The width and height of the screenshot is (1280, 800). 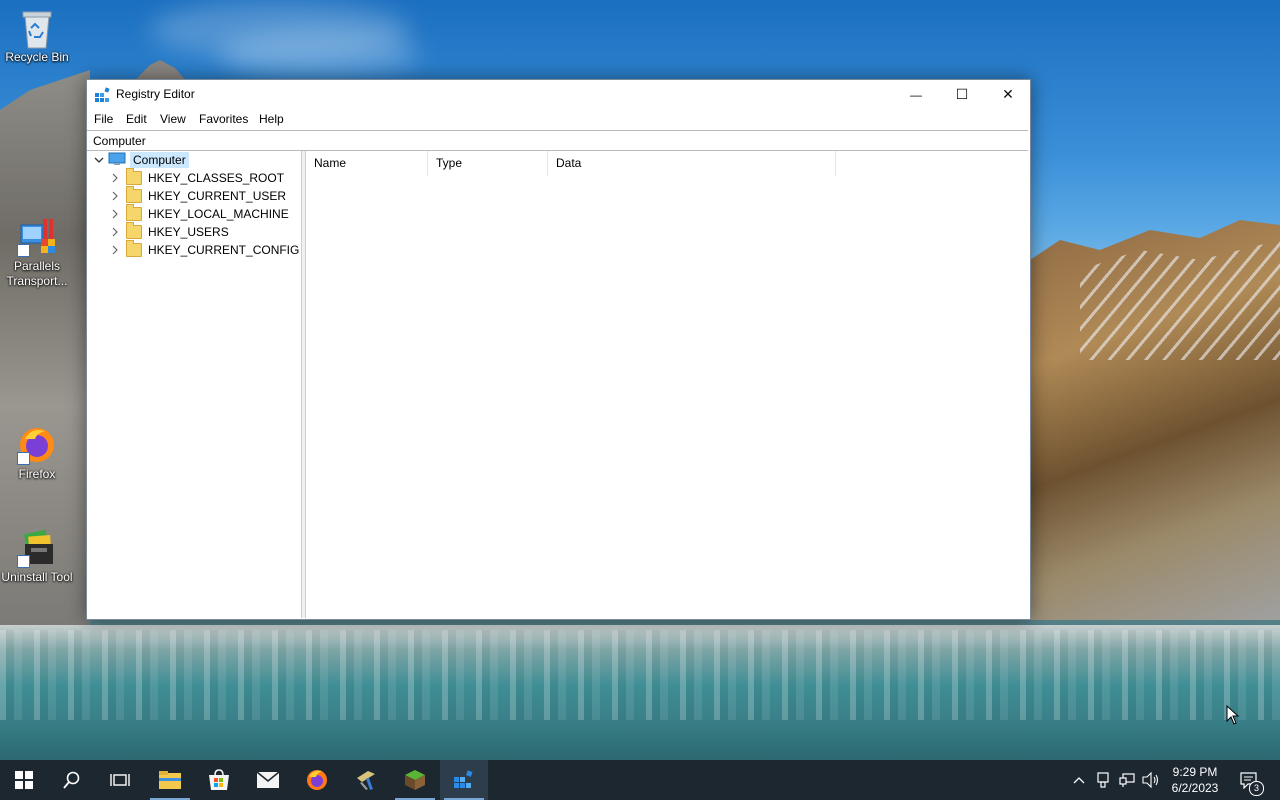 I want to click on menu-bar: File Edit View Favorites Help, so click(x=558, y=119).